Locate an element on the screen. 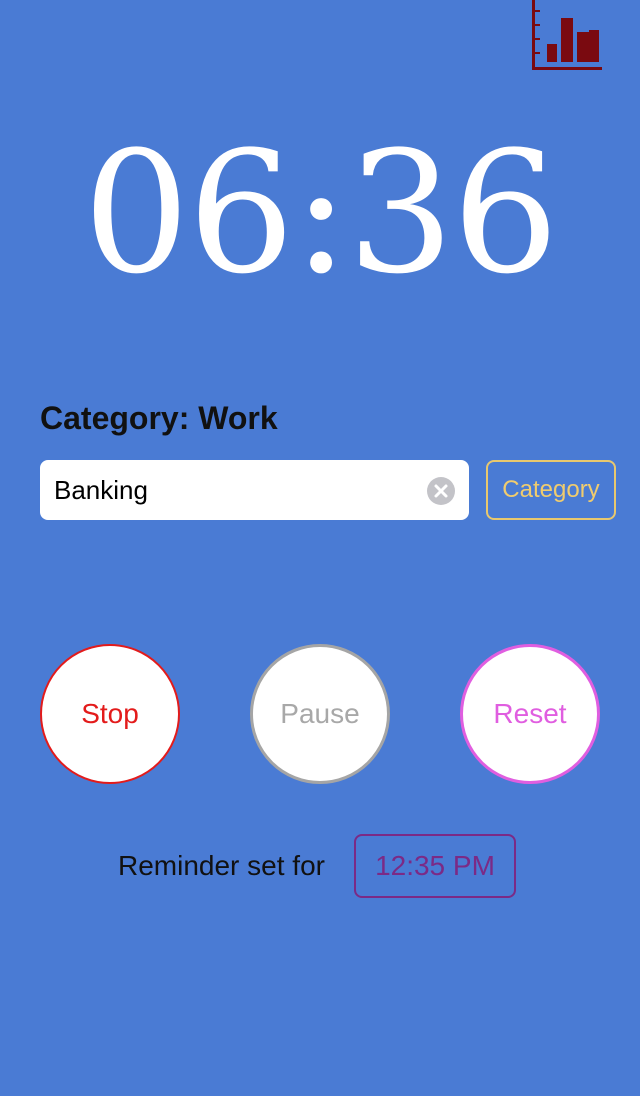 This screenshot has height=1096, width=640. reset-button: Reset is located at coordinates (530, 714).